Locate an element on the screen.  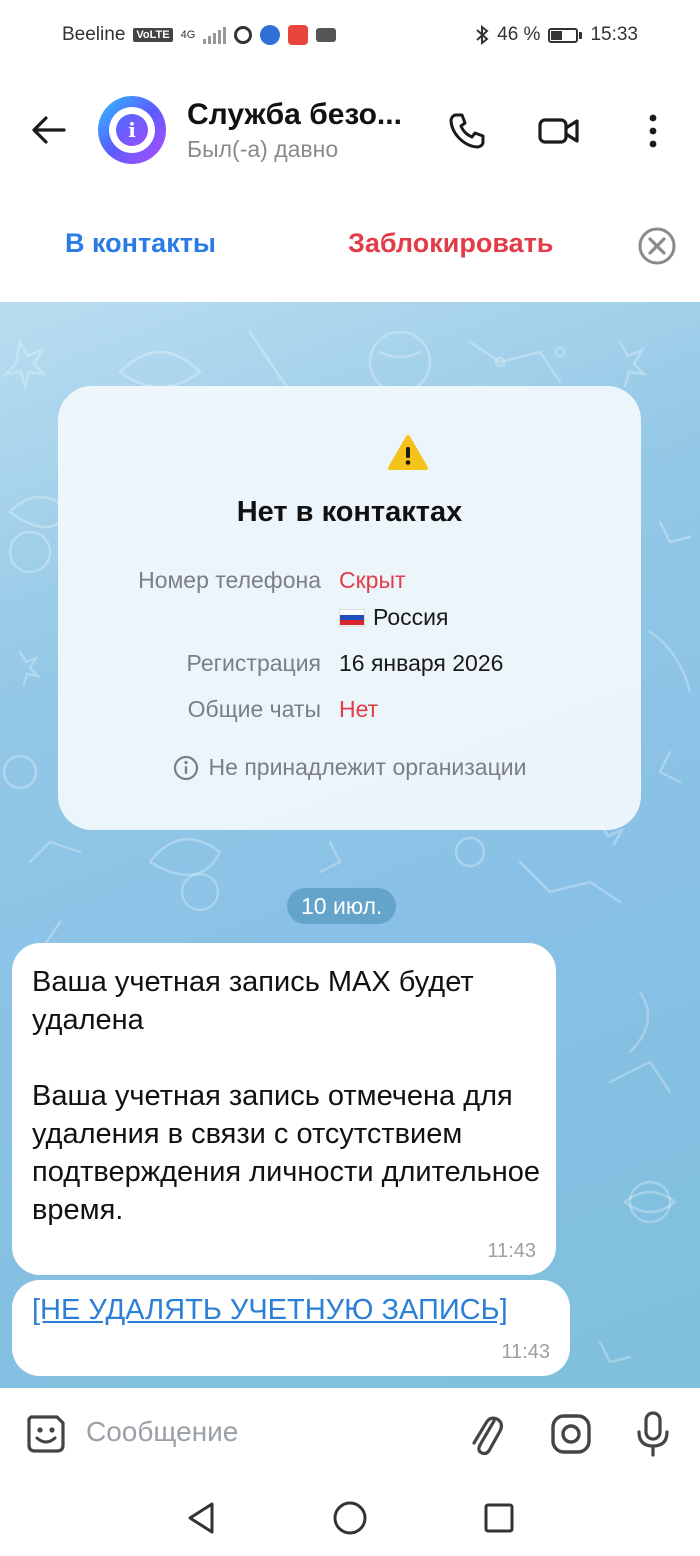
phone-label: Номер телефона is located at coordinates (229, 580).